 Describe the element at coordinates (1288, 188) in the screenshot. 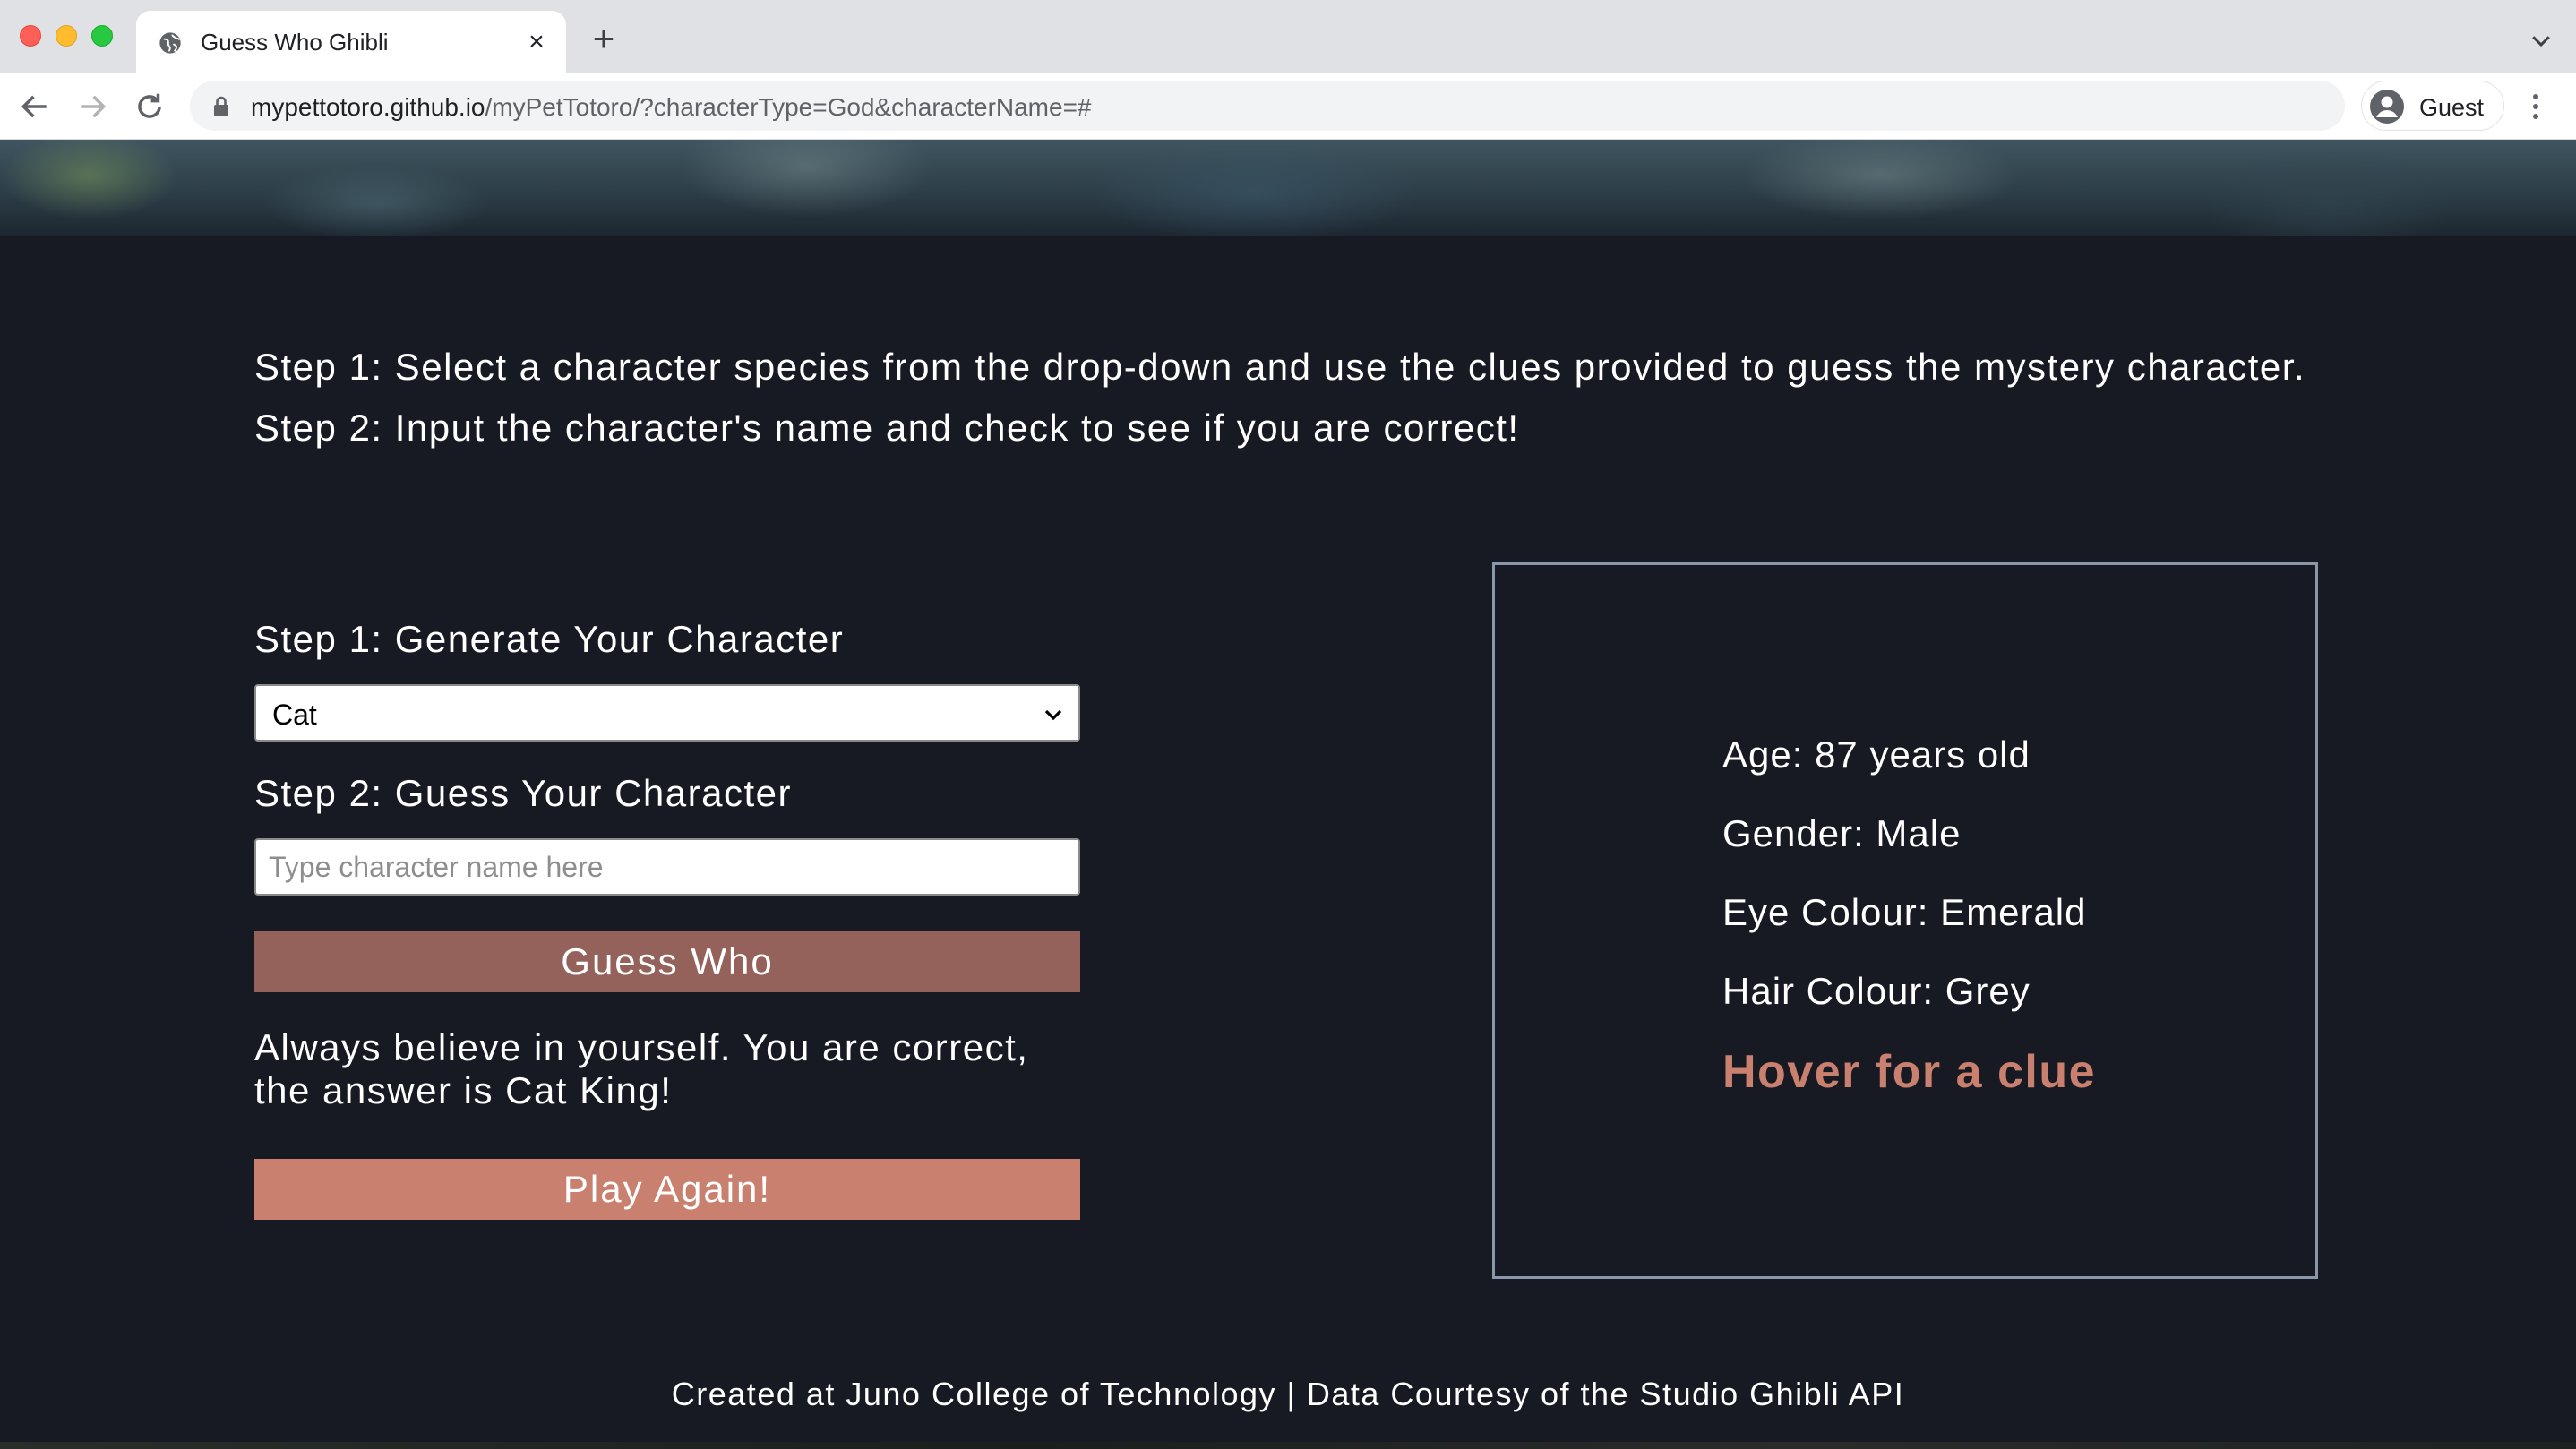

I see `hero-background-image` at that location.